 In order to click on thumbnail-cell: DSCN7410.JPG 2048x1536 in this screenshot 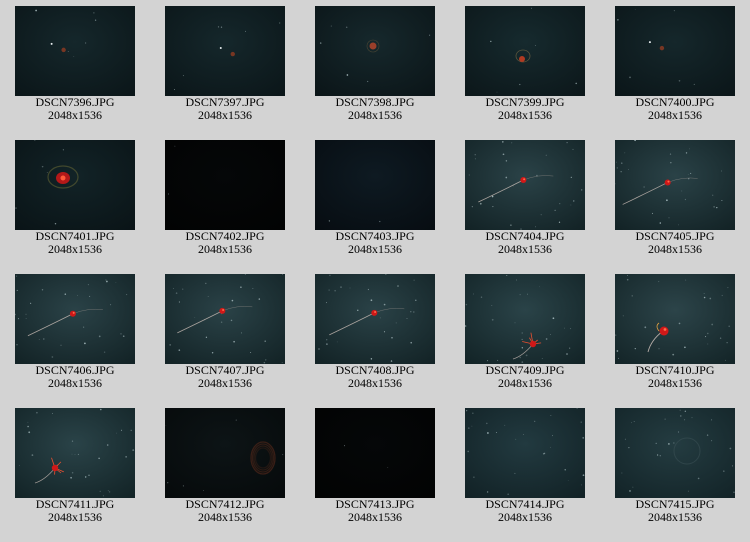, I will do `click(675, 335)`.